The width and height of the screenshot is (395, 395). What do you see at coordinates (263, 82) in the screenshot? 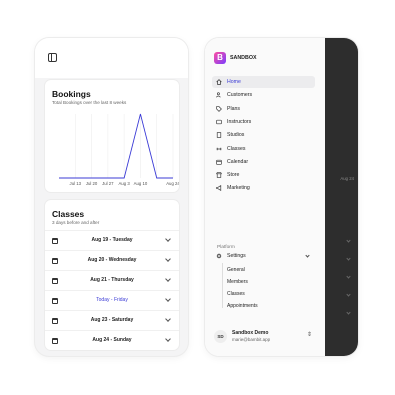
I see `sidebar-item-home: Home` at bounding box center [263, 82].